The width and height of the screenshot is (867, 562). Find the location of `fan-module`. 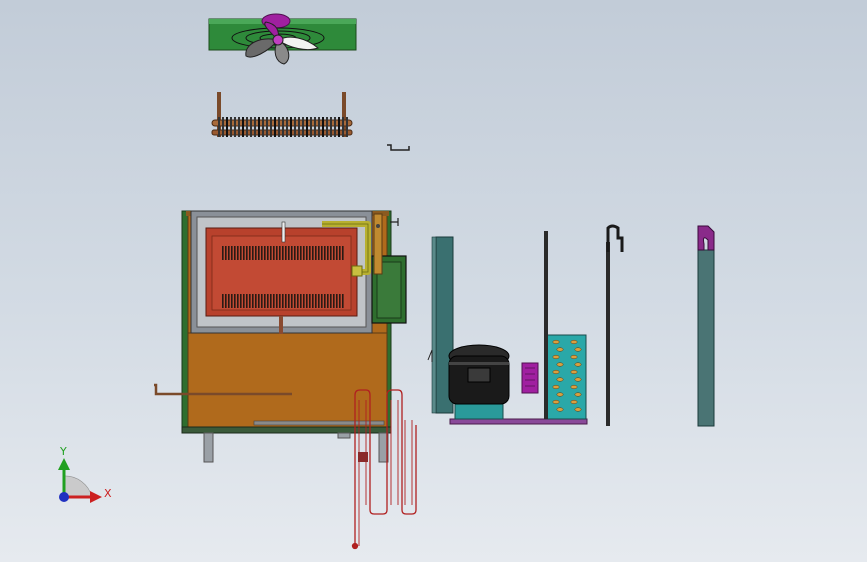

fan-module is located at coordinates (282, 39).